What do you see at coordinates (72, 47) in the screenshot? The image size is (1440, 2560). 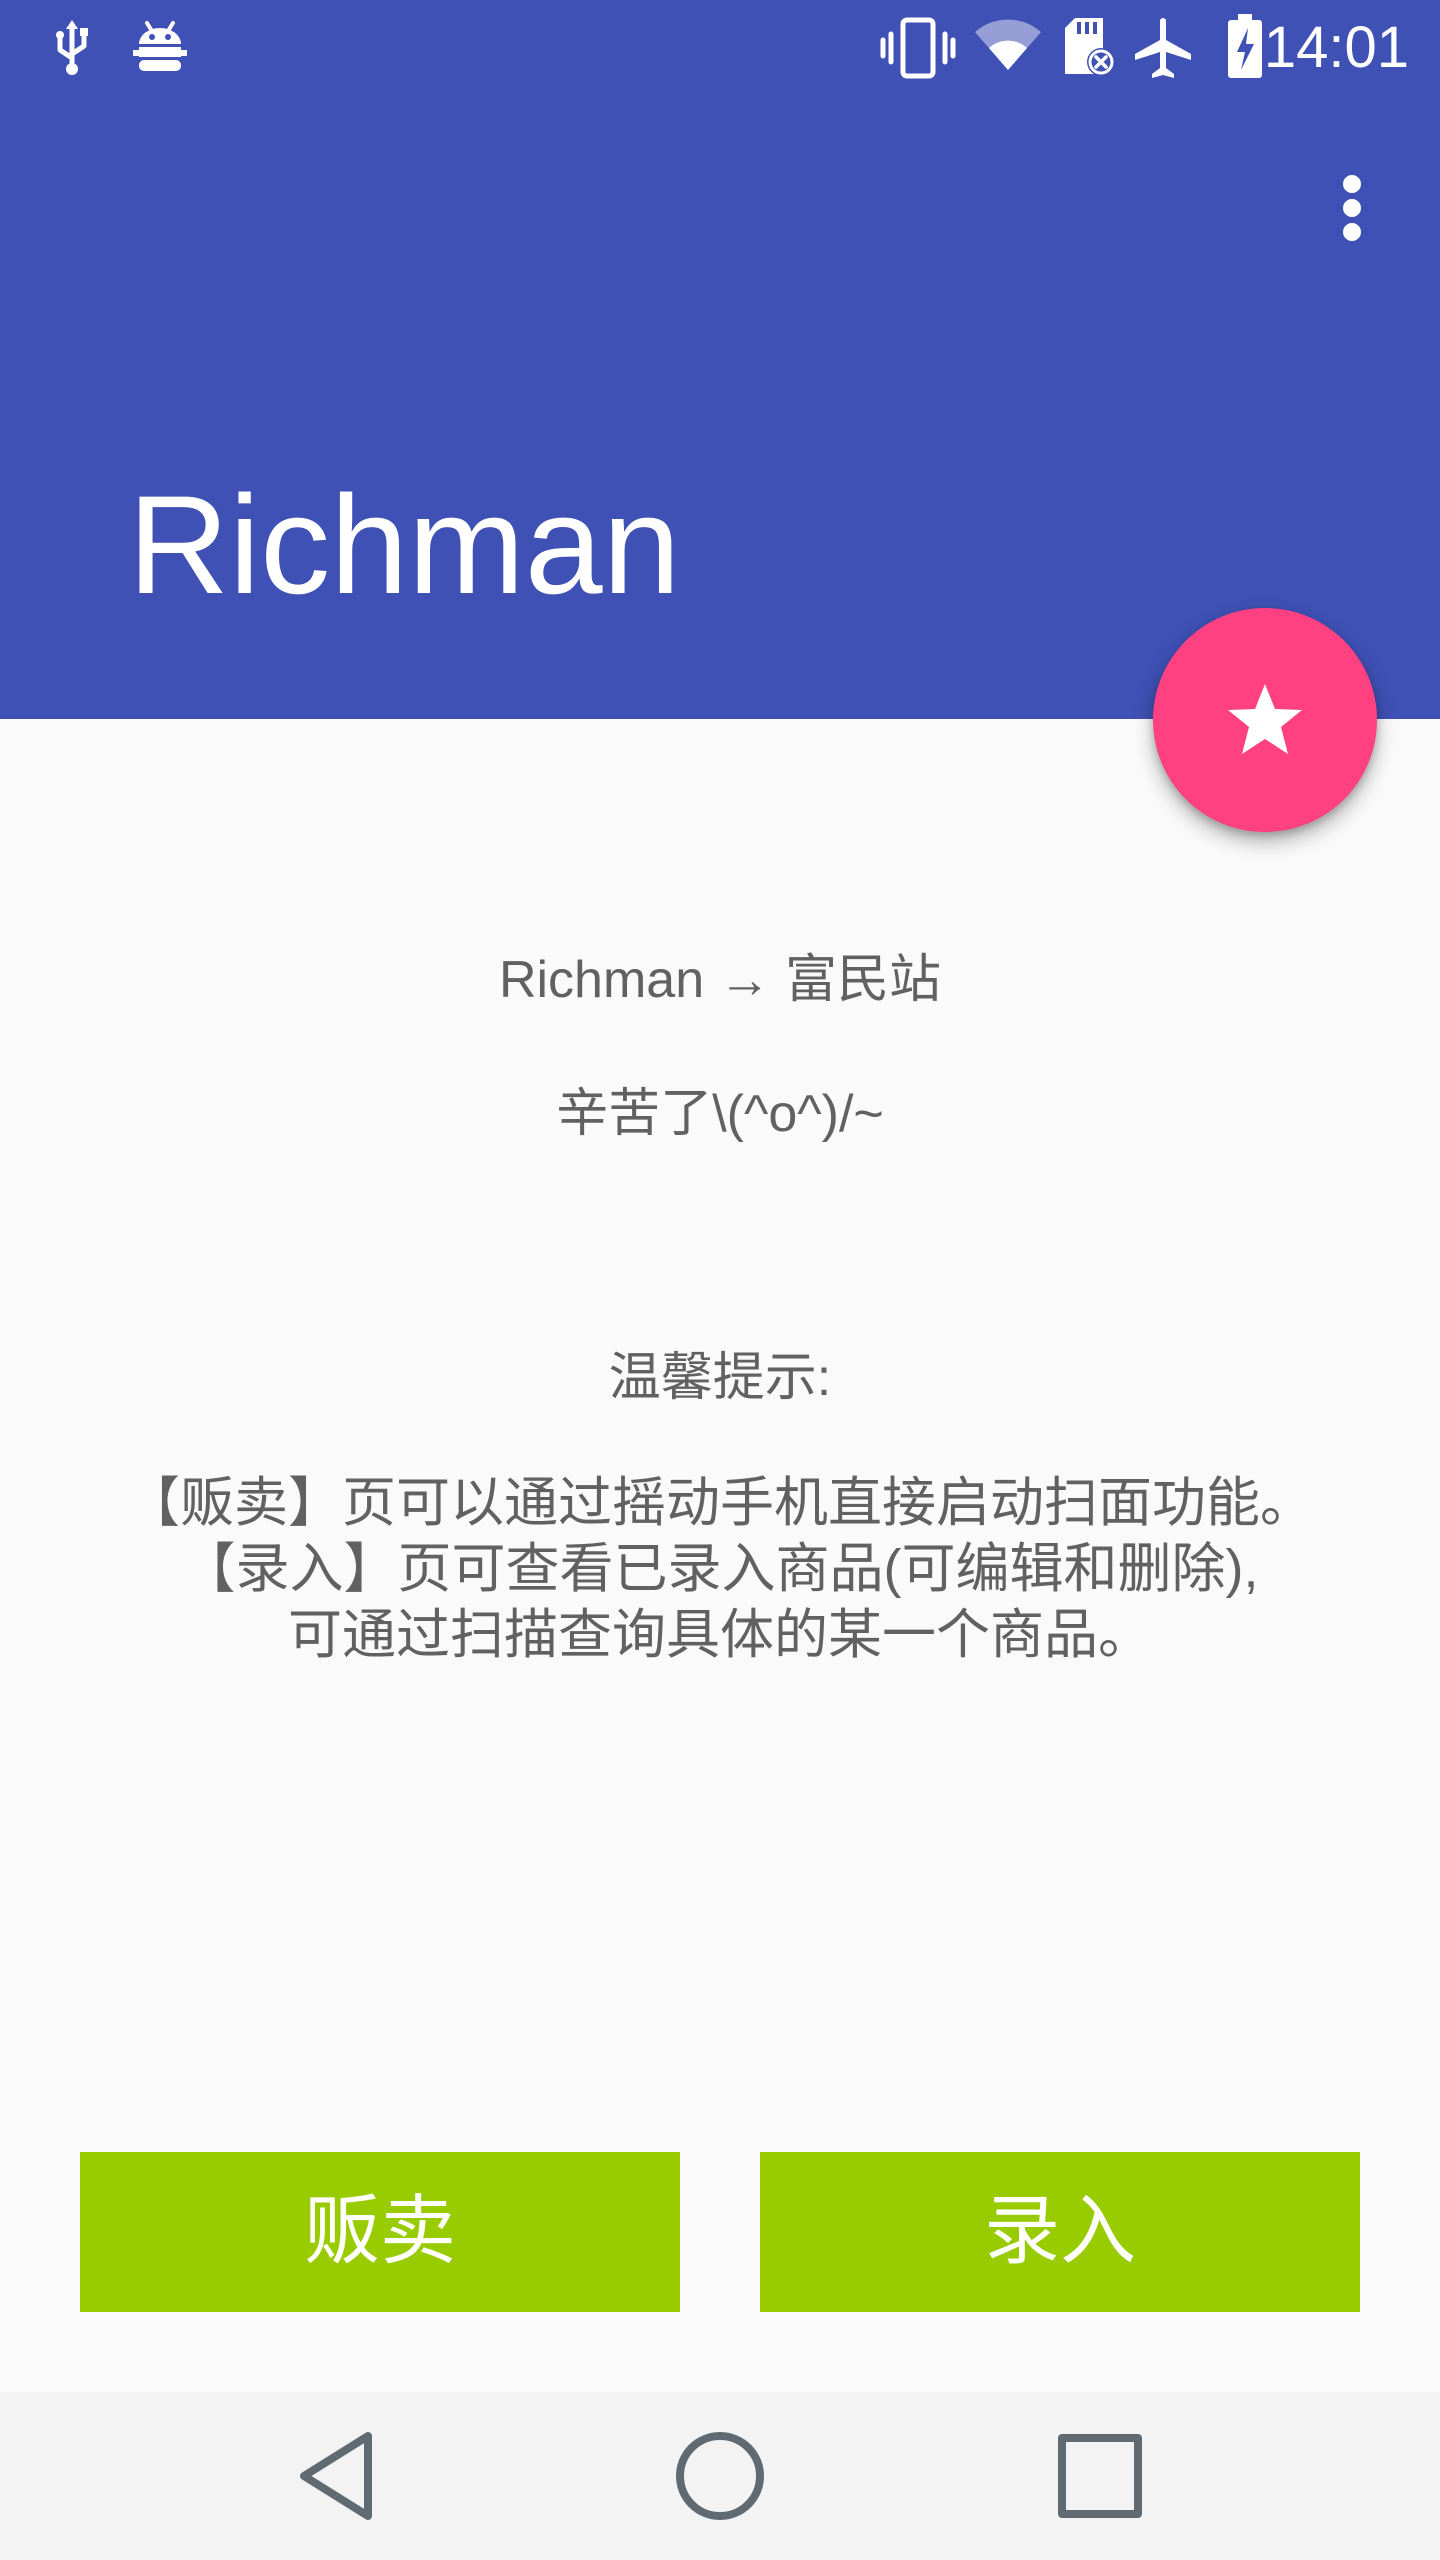 I see `usb-icon` at bounding box center [72, 47].